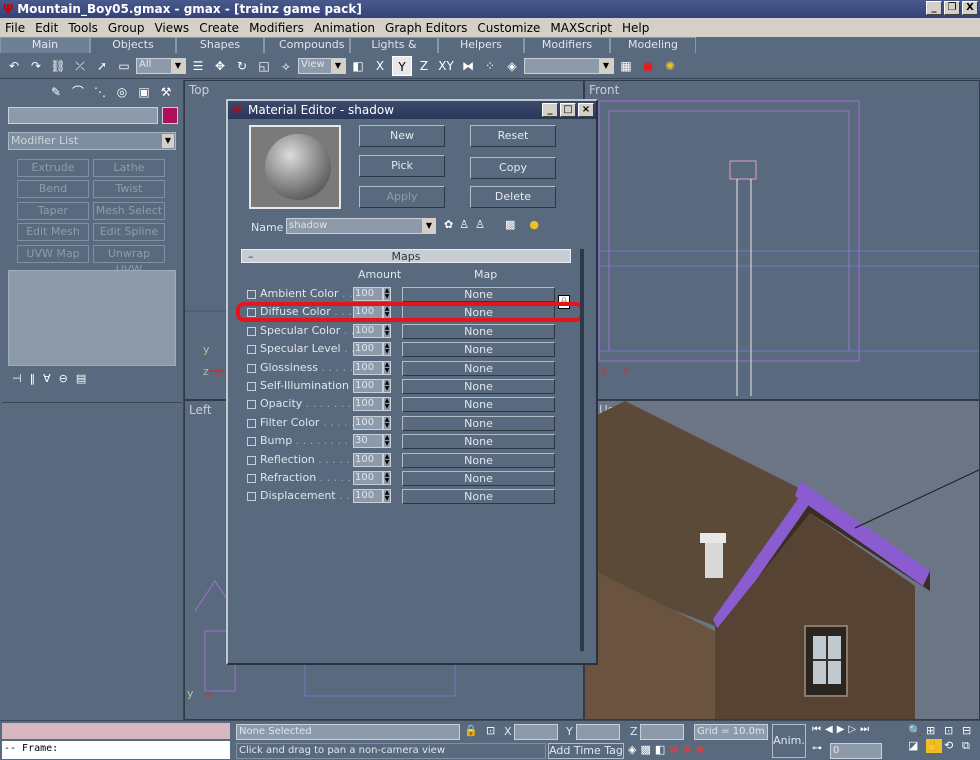  I want to click on material-editor-icon: ●, so click(648, 66).